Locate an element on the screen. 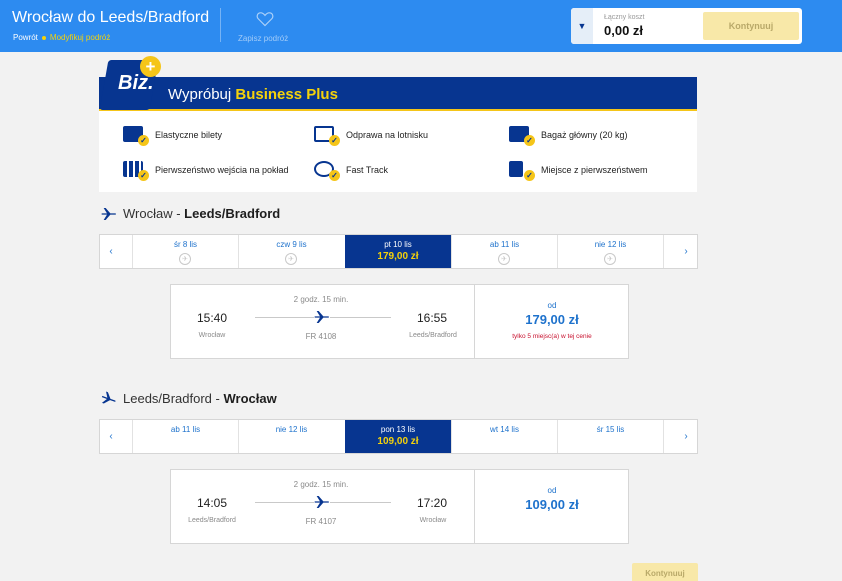 This screenshot has height=581, width=842. feature-label: Fast Track is located at coordinates (367, 170).